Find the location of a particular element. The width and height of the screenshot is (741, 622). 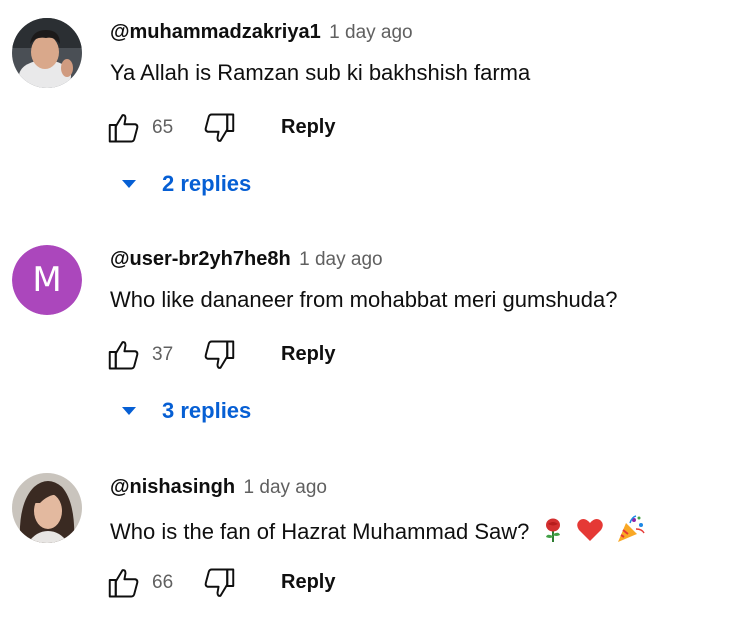

view-replies-button: 3 replies is located at coordinates (185, 411).